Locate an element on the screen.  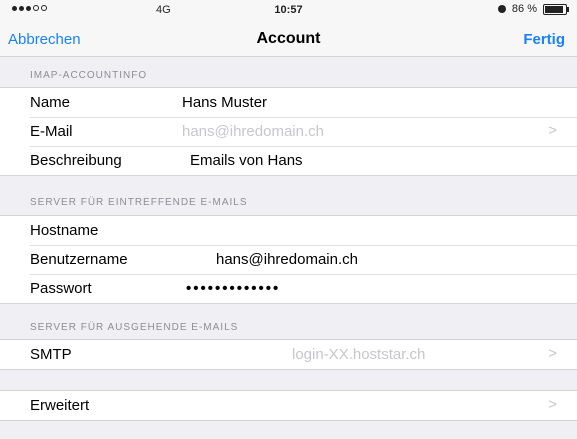
username-label: Benutzername is located at coordinates (79, 259).